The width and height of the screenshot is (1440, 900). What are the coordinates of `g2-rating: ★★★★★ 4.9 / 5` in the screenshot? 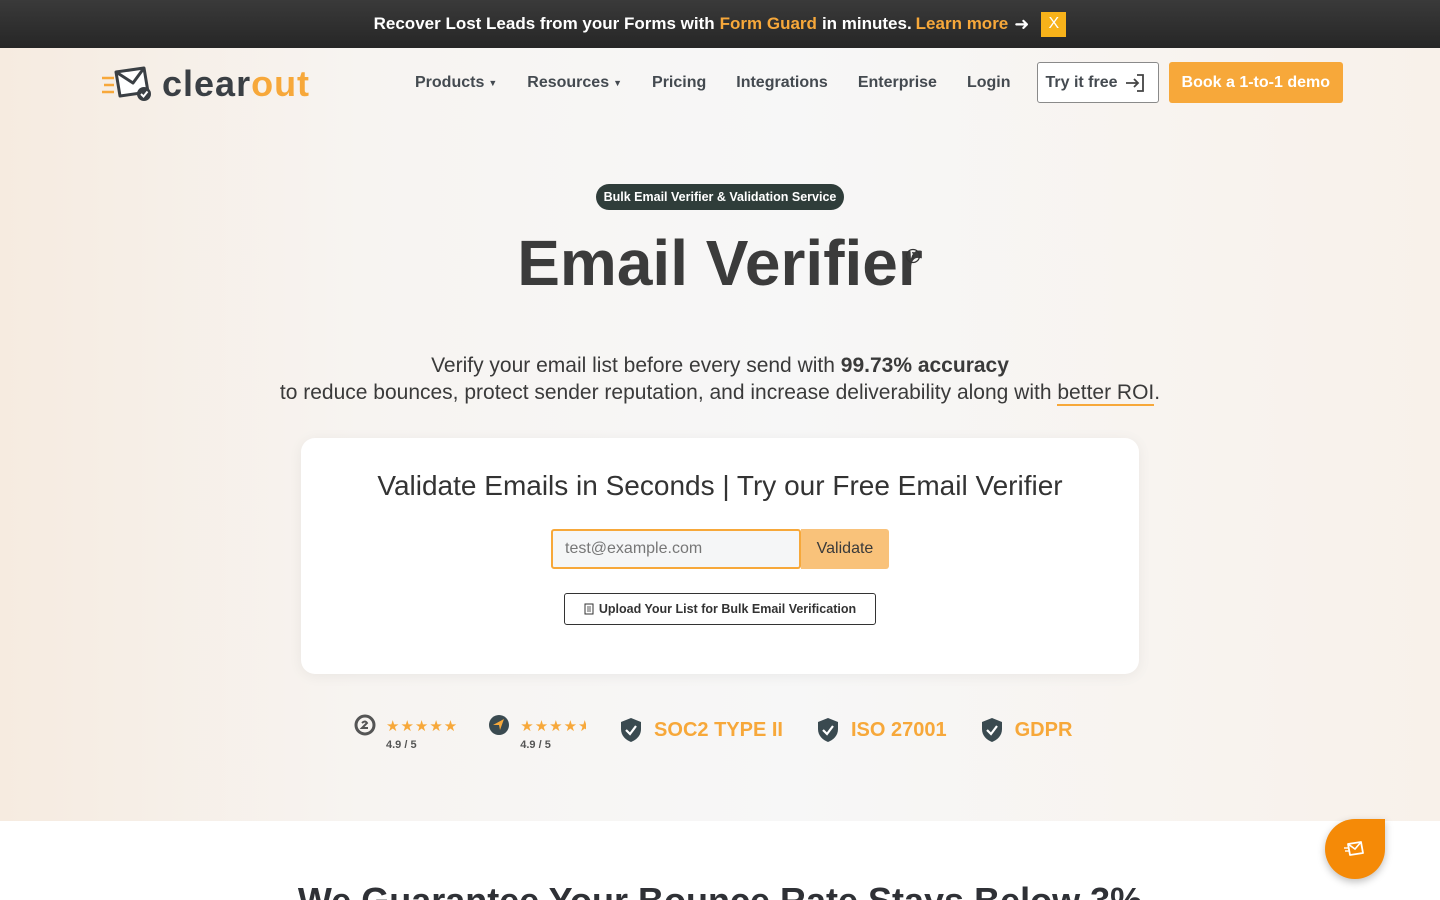 It's located at (406, 732).